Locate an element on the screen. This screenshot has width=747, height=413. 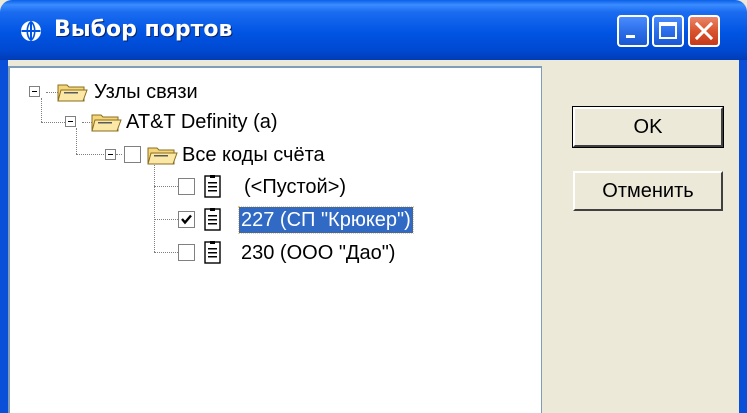
maximize-button is located at coordinates (668, 31).